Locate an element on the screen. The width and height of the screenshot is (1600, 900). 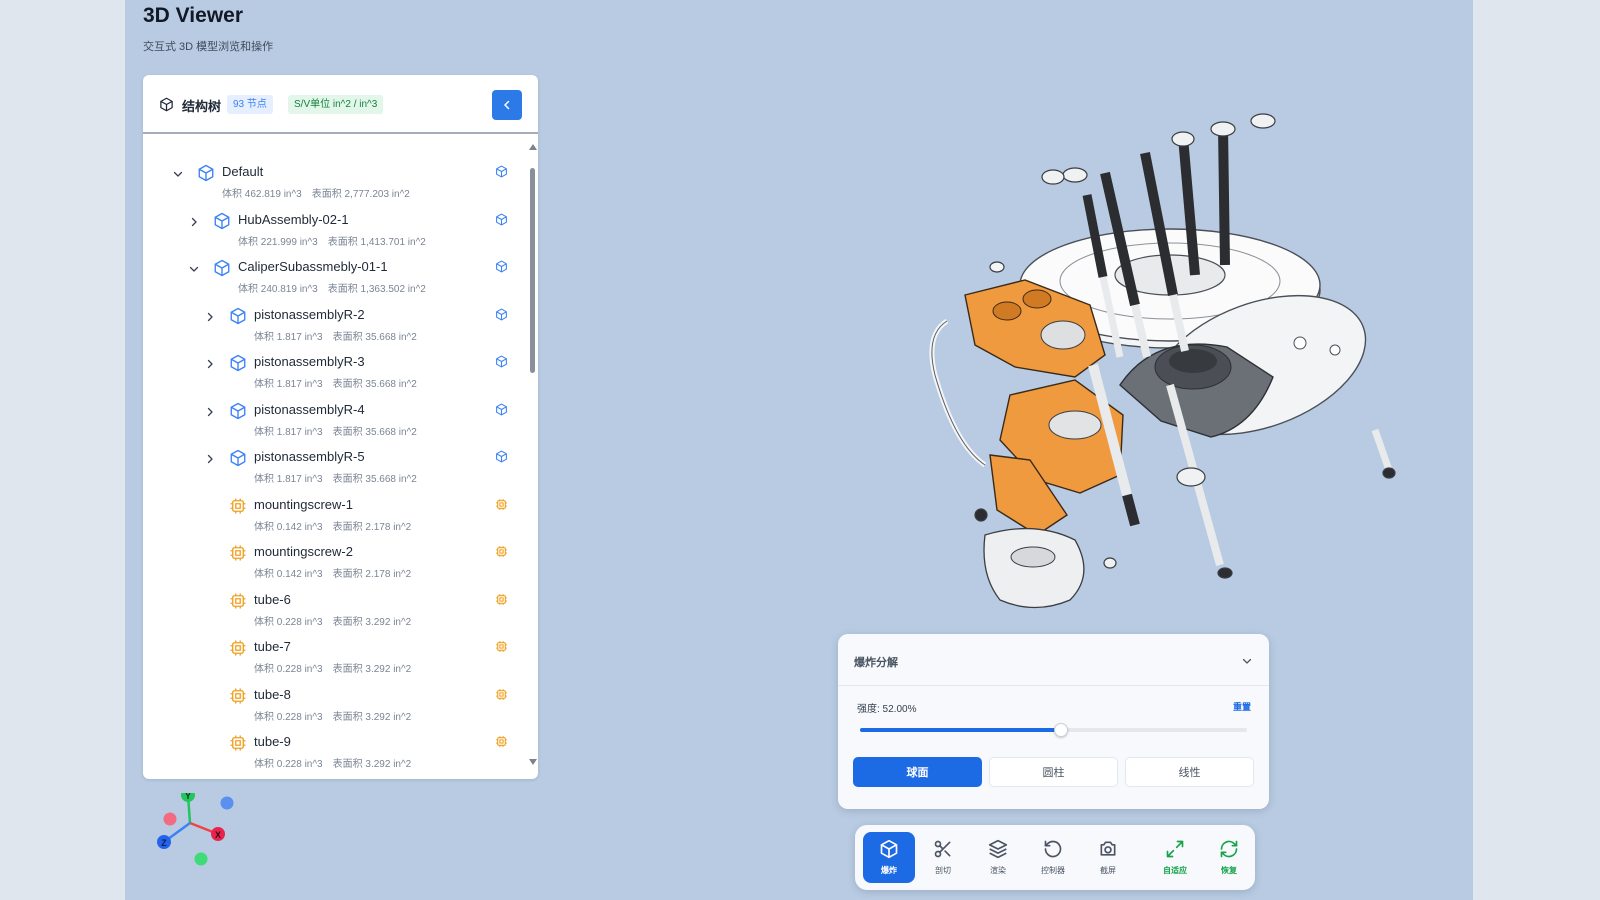
slider-fill is located at coordinates (961, 730).